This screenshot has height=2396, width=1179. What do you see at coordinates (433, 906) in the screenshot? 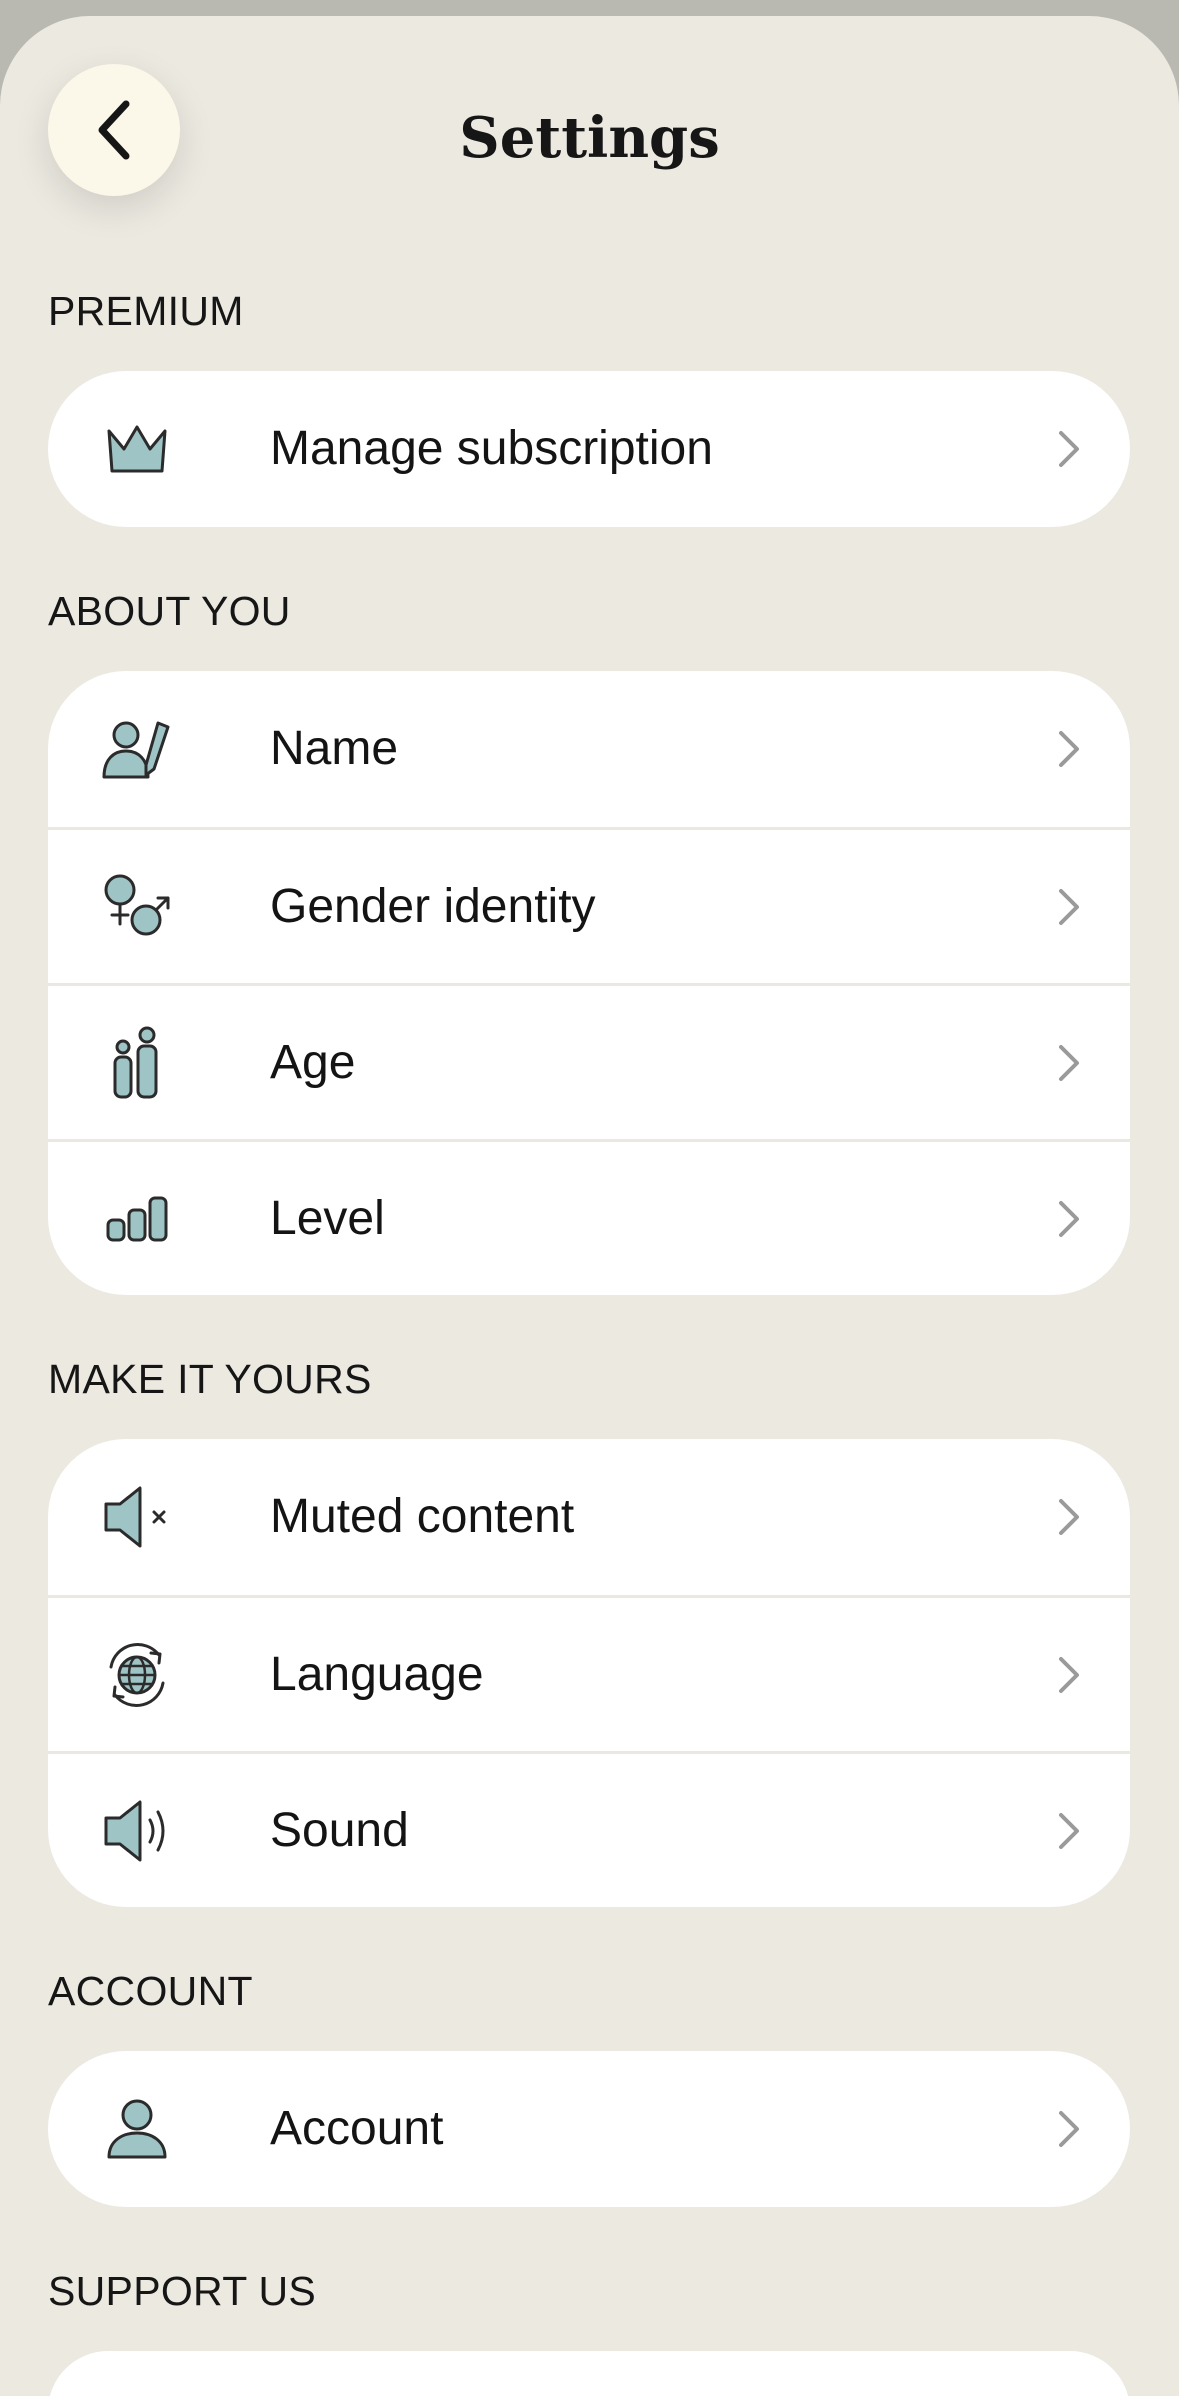
I see `row-label: Gender identity` at bounding box center [433, 906].